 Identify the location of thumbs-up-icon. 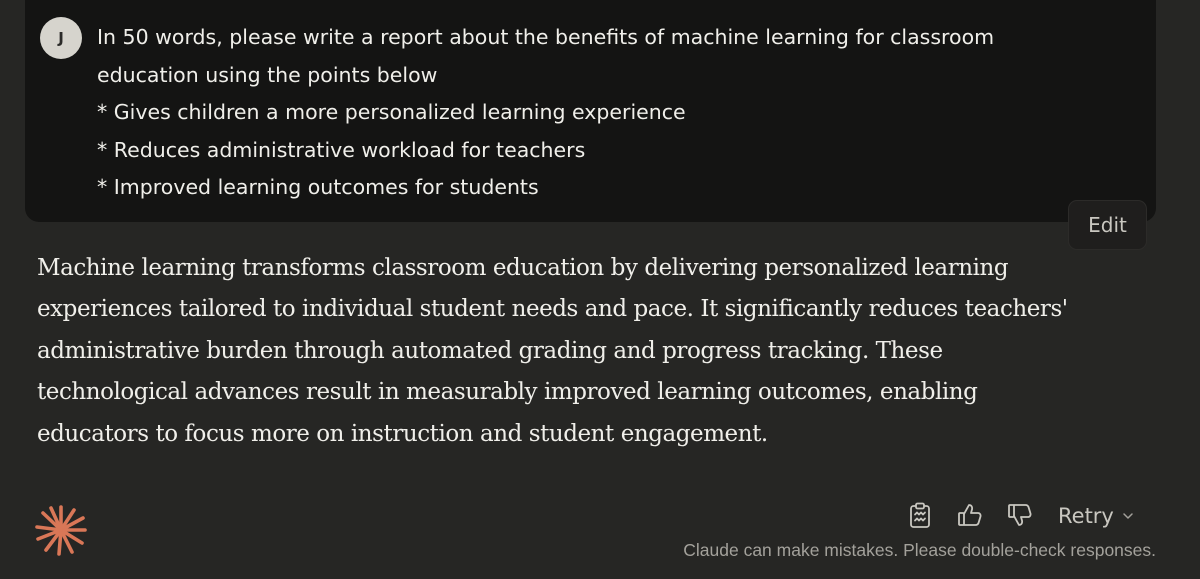
(970, 515).